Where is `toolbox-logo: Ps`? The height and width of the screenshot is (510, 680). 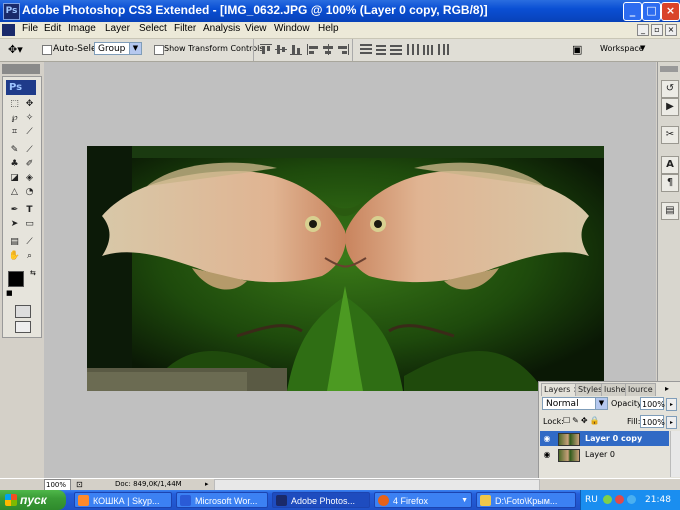 toolbox-logo: Ps is located at coordinates (21, 87).